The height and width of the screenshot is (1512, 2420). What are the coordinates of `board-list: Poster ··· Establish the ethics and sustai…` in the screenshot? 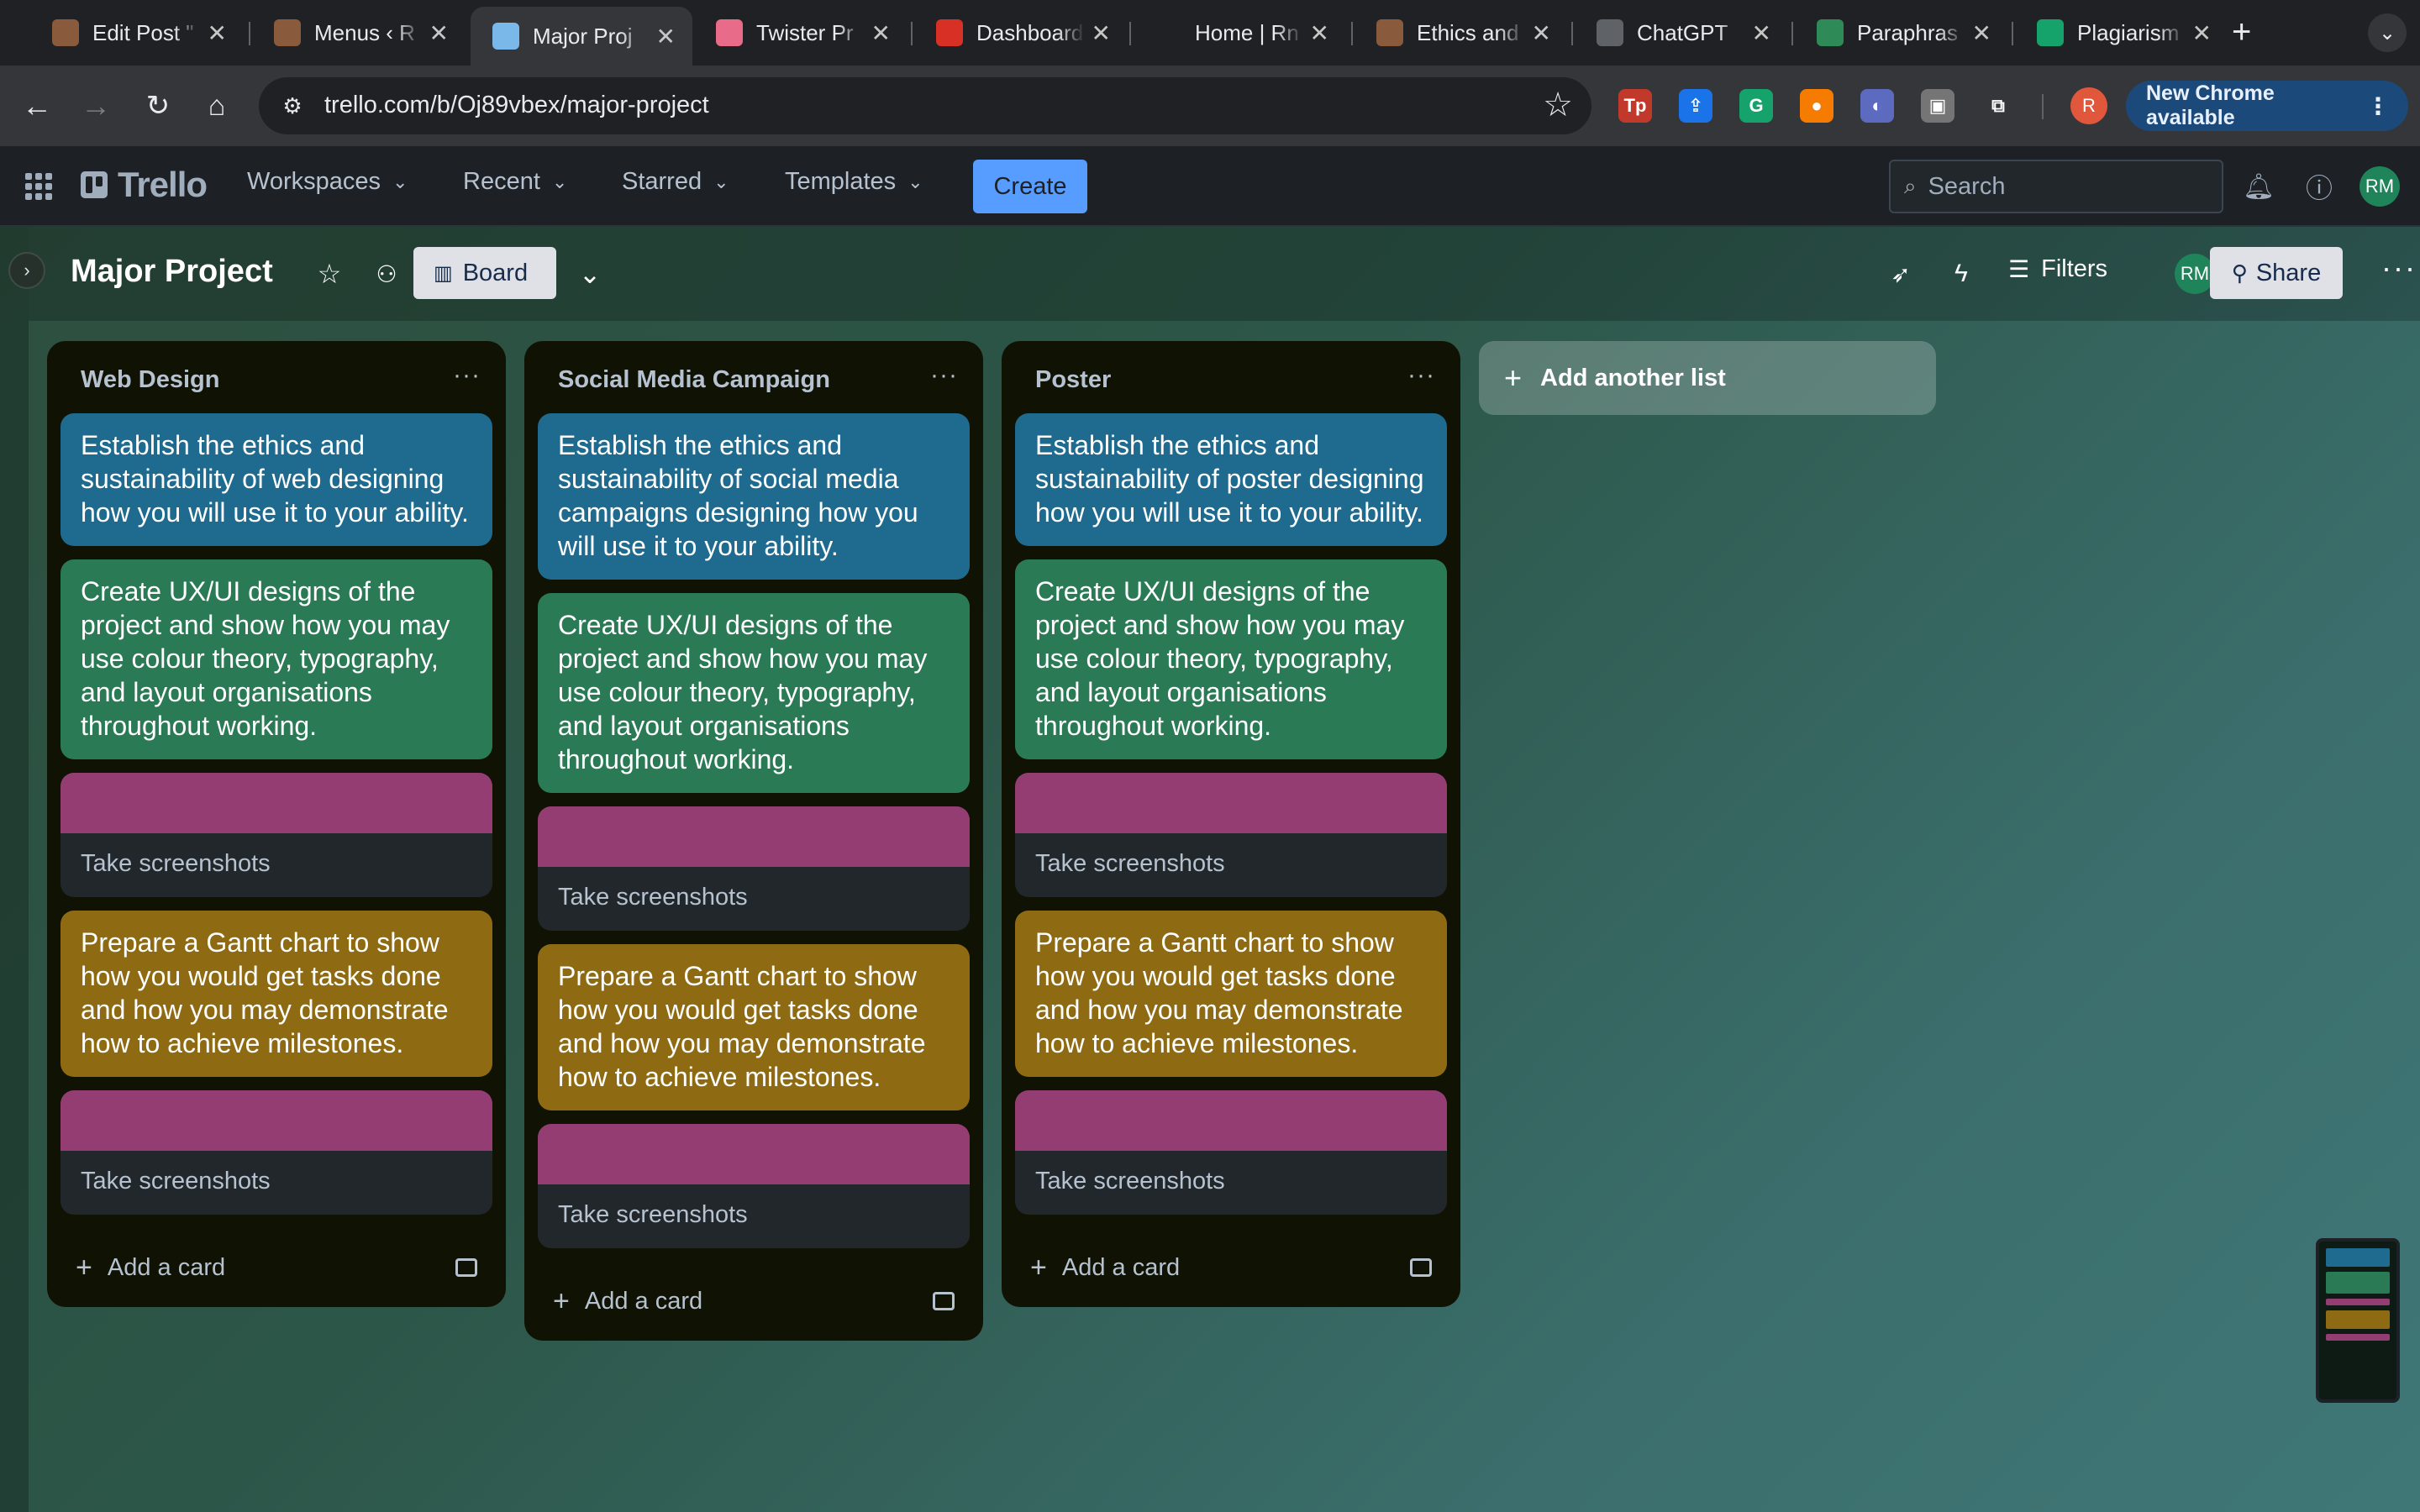 It's located at (1231, 824).